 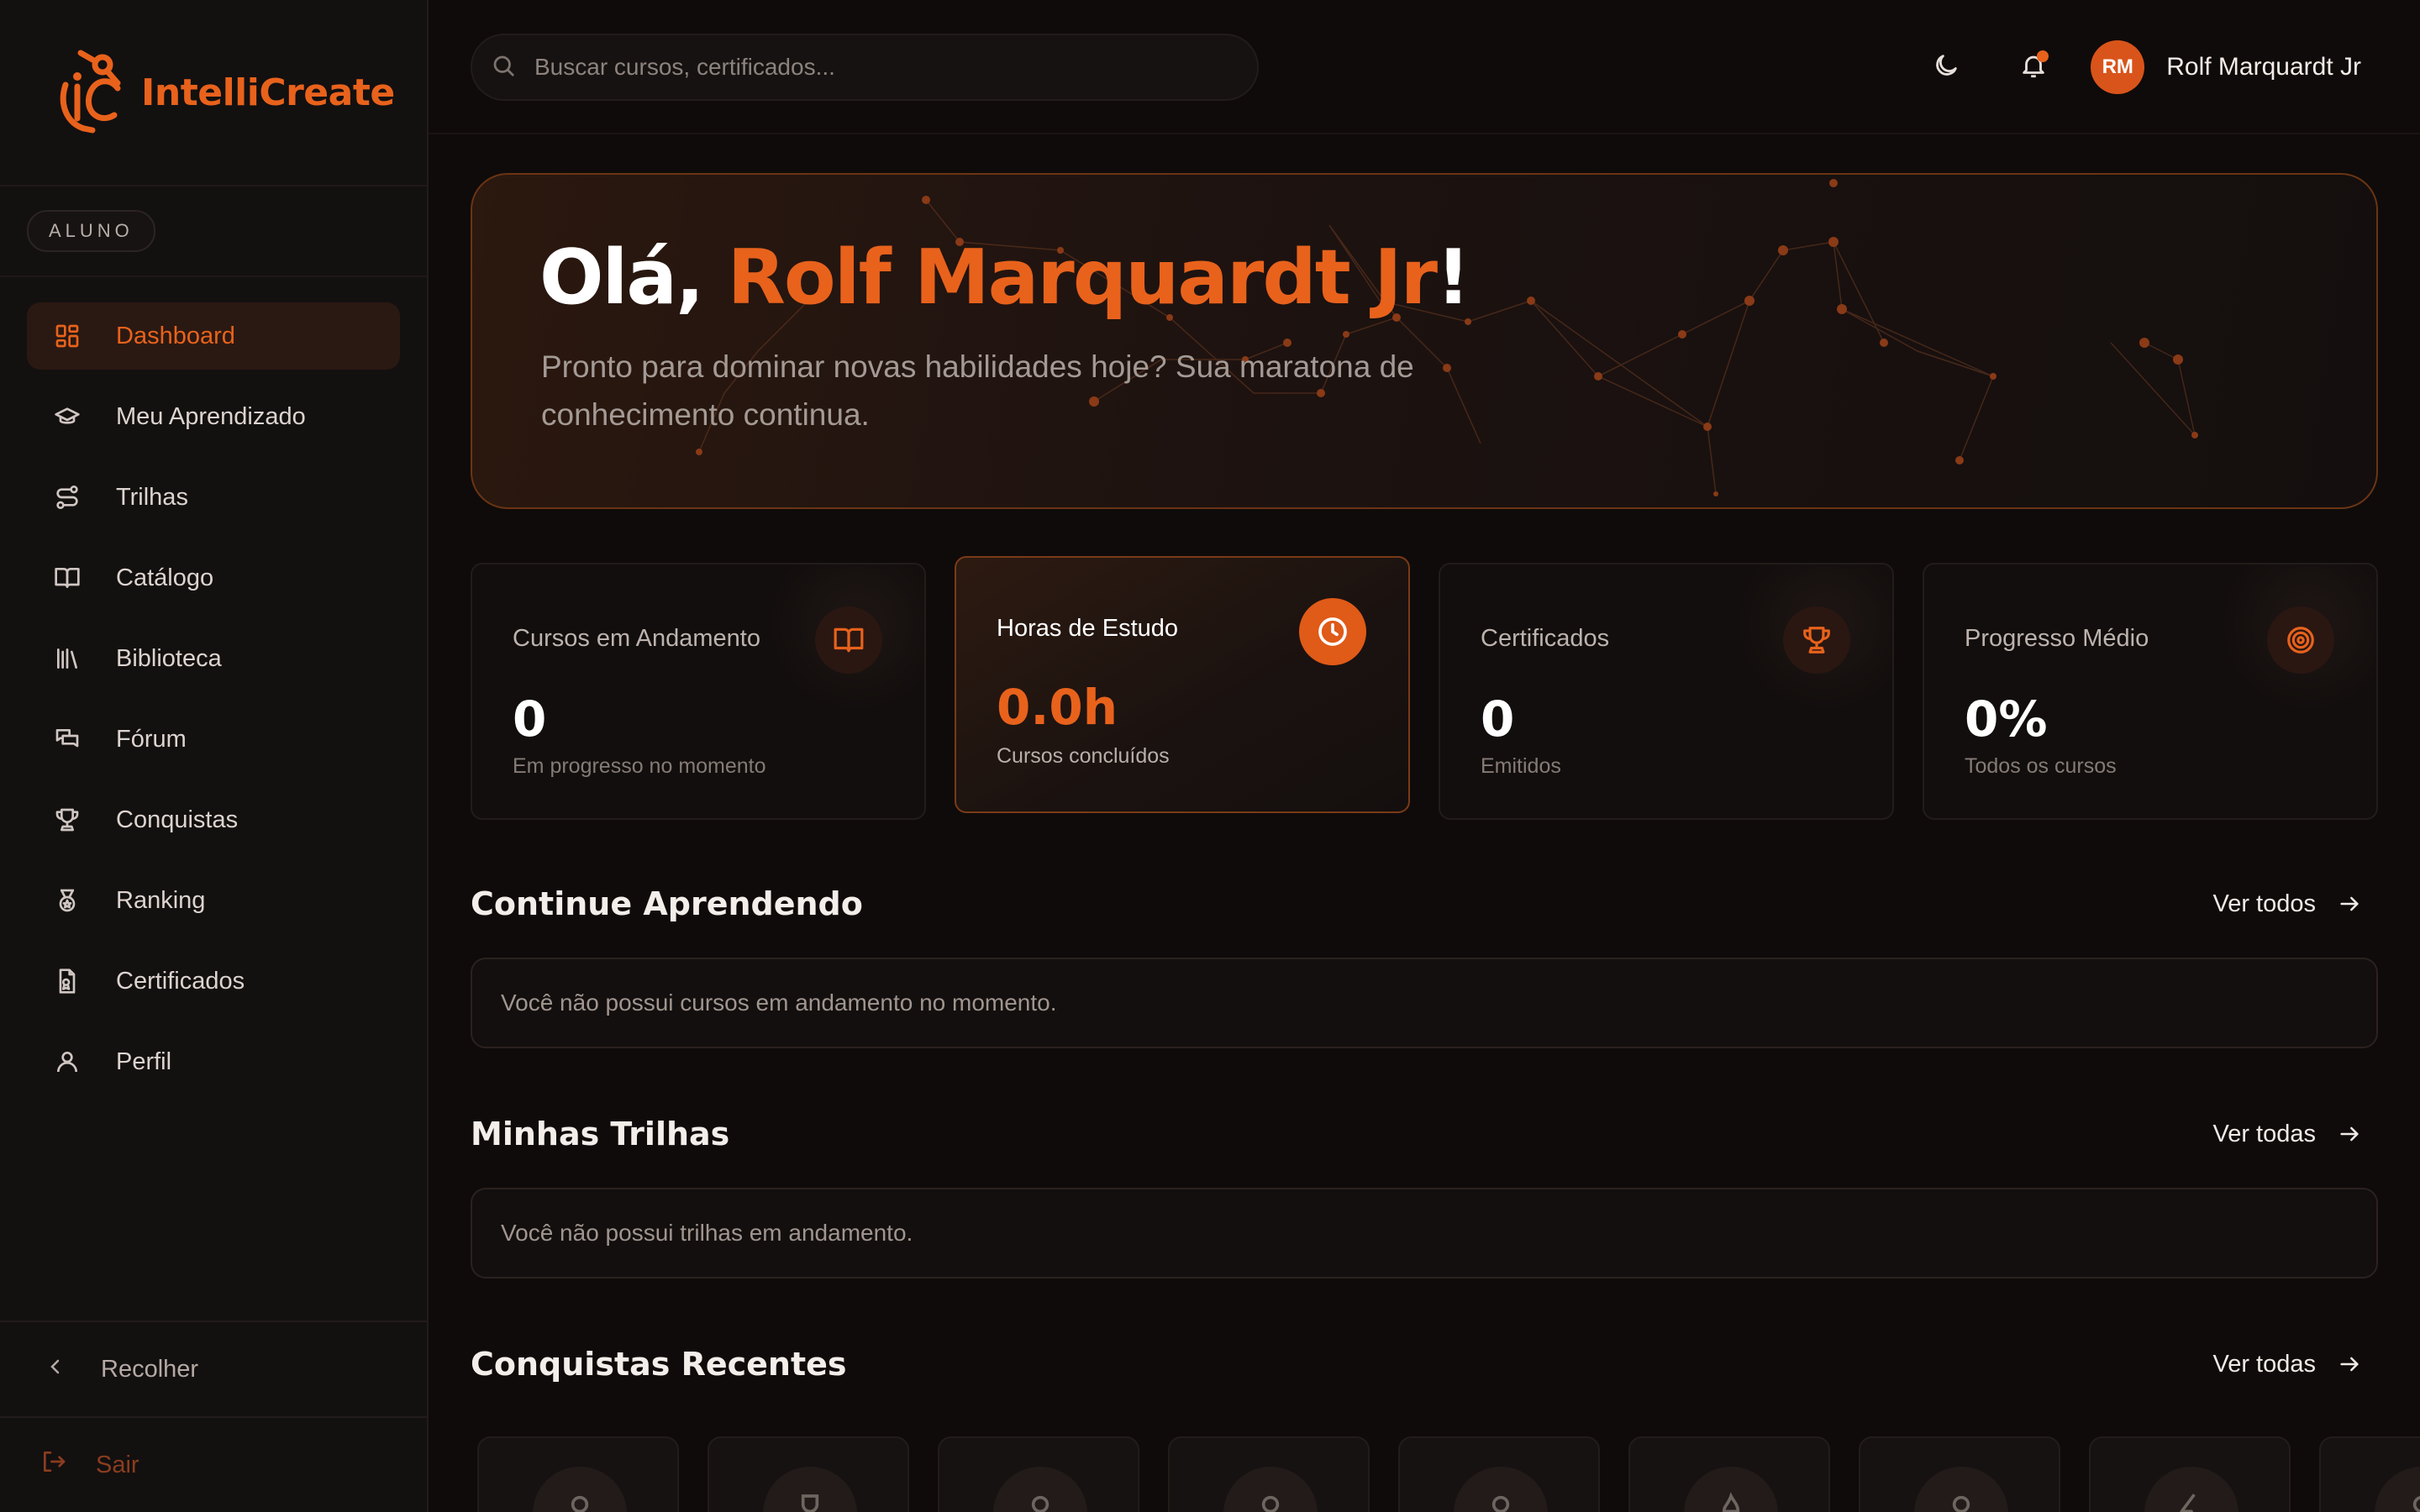 I want to click on my-tracks-empty-state: Você não possui trilhas em andamento., so click(x=1424, y=1233).